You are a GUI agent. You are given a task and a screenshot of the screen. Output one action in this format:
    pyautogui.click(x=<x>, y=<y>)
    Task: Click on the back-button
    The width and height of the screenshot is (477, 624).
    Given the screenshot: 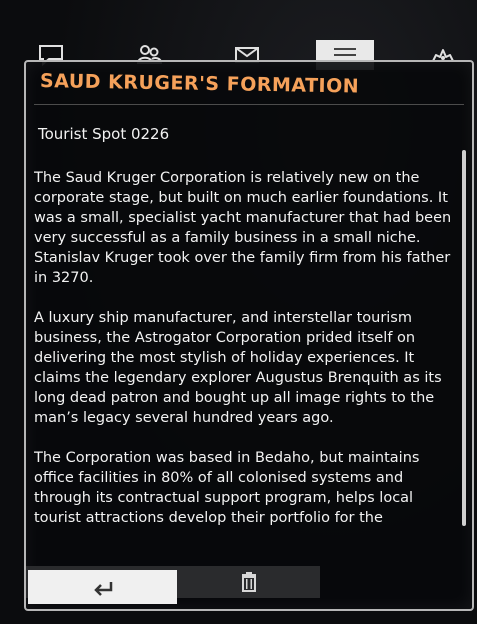 What is the action you would take?
    pyautogui.click(x=102, y=587)
    